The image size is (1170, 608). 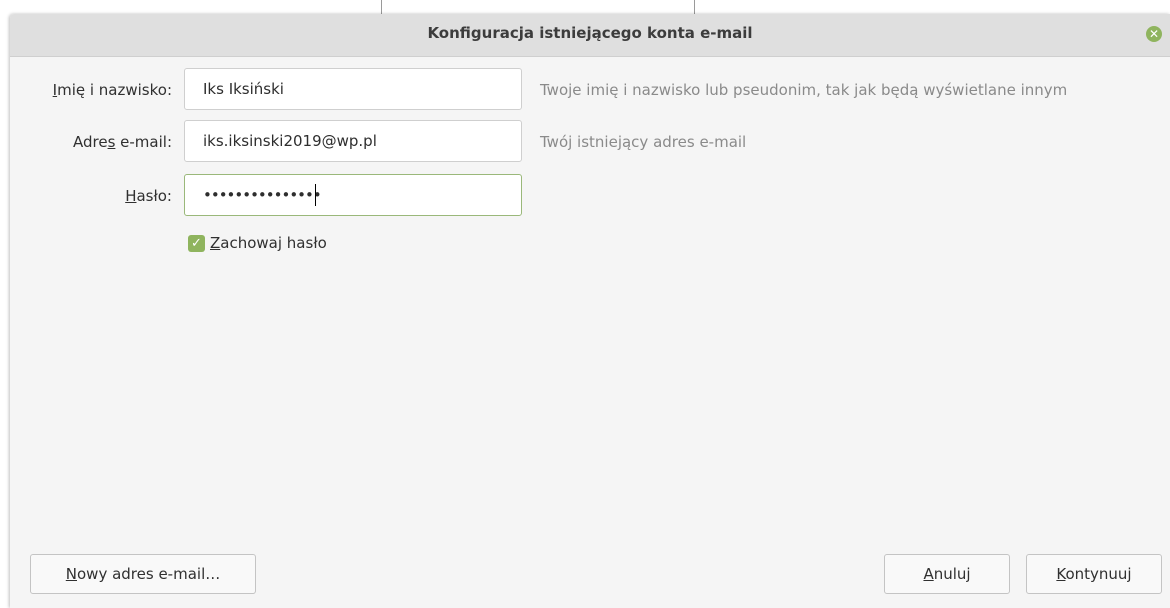 I want to click on password-field, so click(x=353, y=195).